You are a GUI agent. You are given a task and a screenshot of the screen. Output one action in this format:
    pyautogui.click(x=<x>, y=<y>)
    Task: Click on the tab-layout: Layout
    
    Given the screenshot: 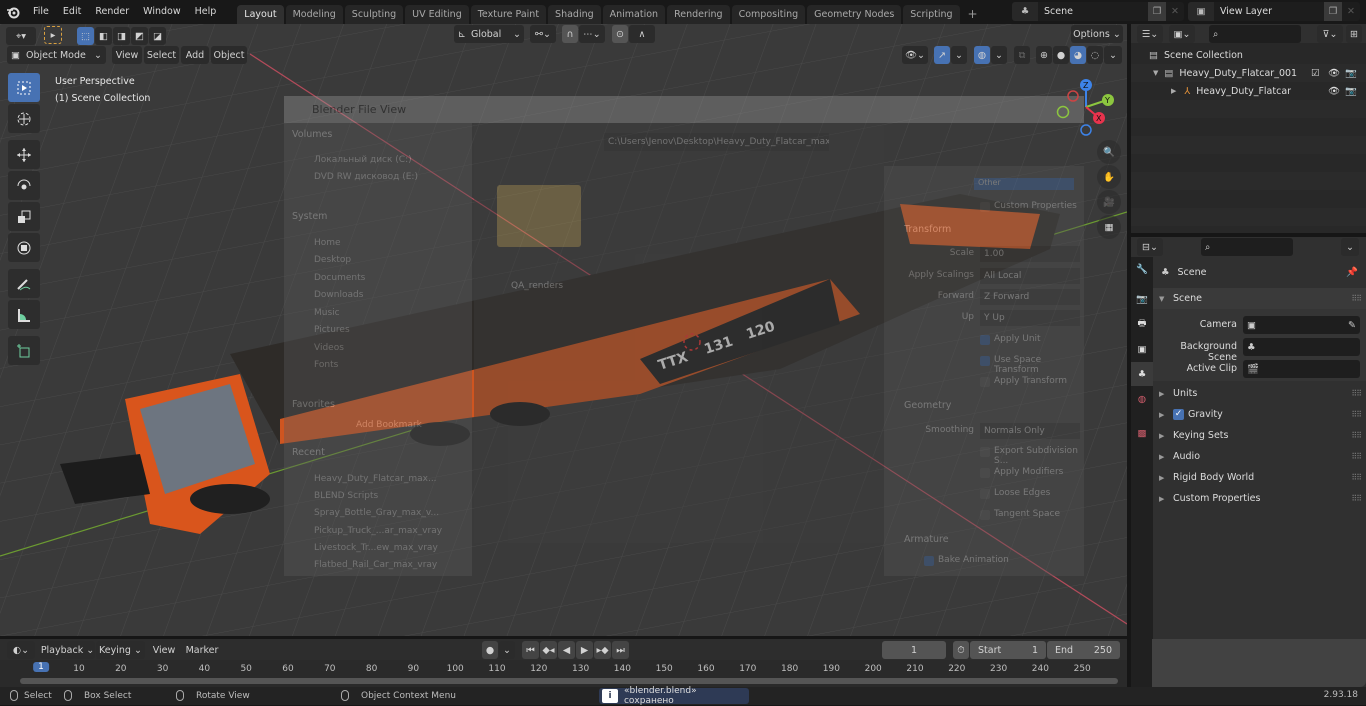 What is the action you would take?
    pyautogui.click(x=260, y=14)
    